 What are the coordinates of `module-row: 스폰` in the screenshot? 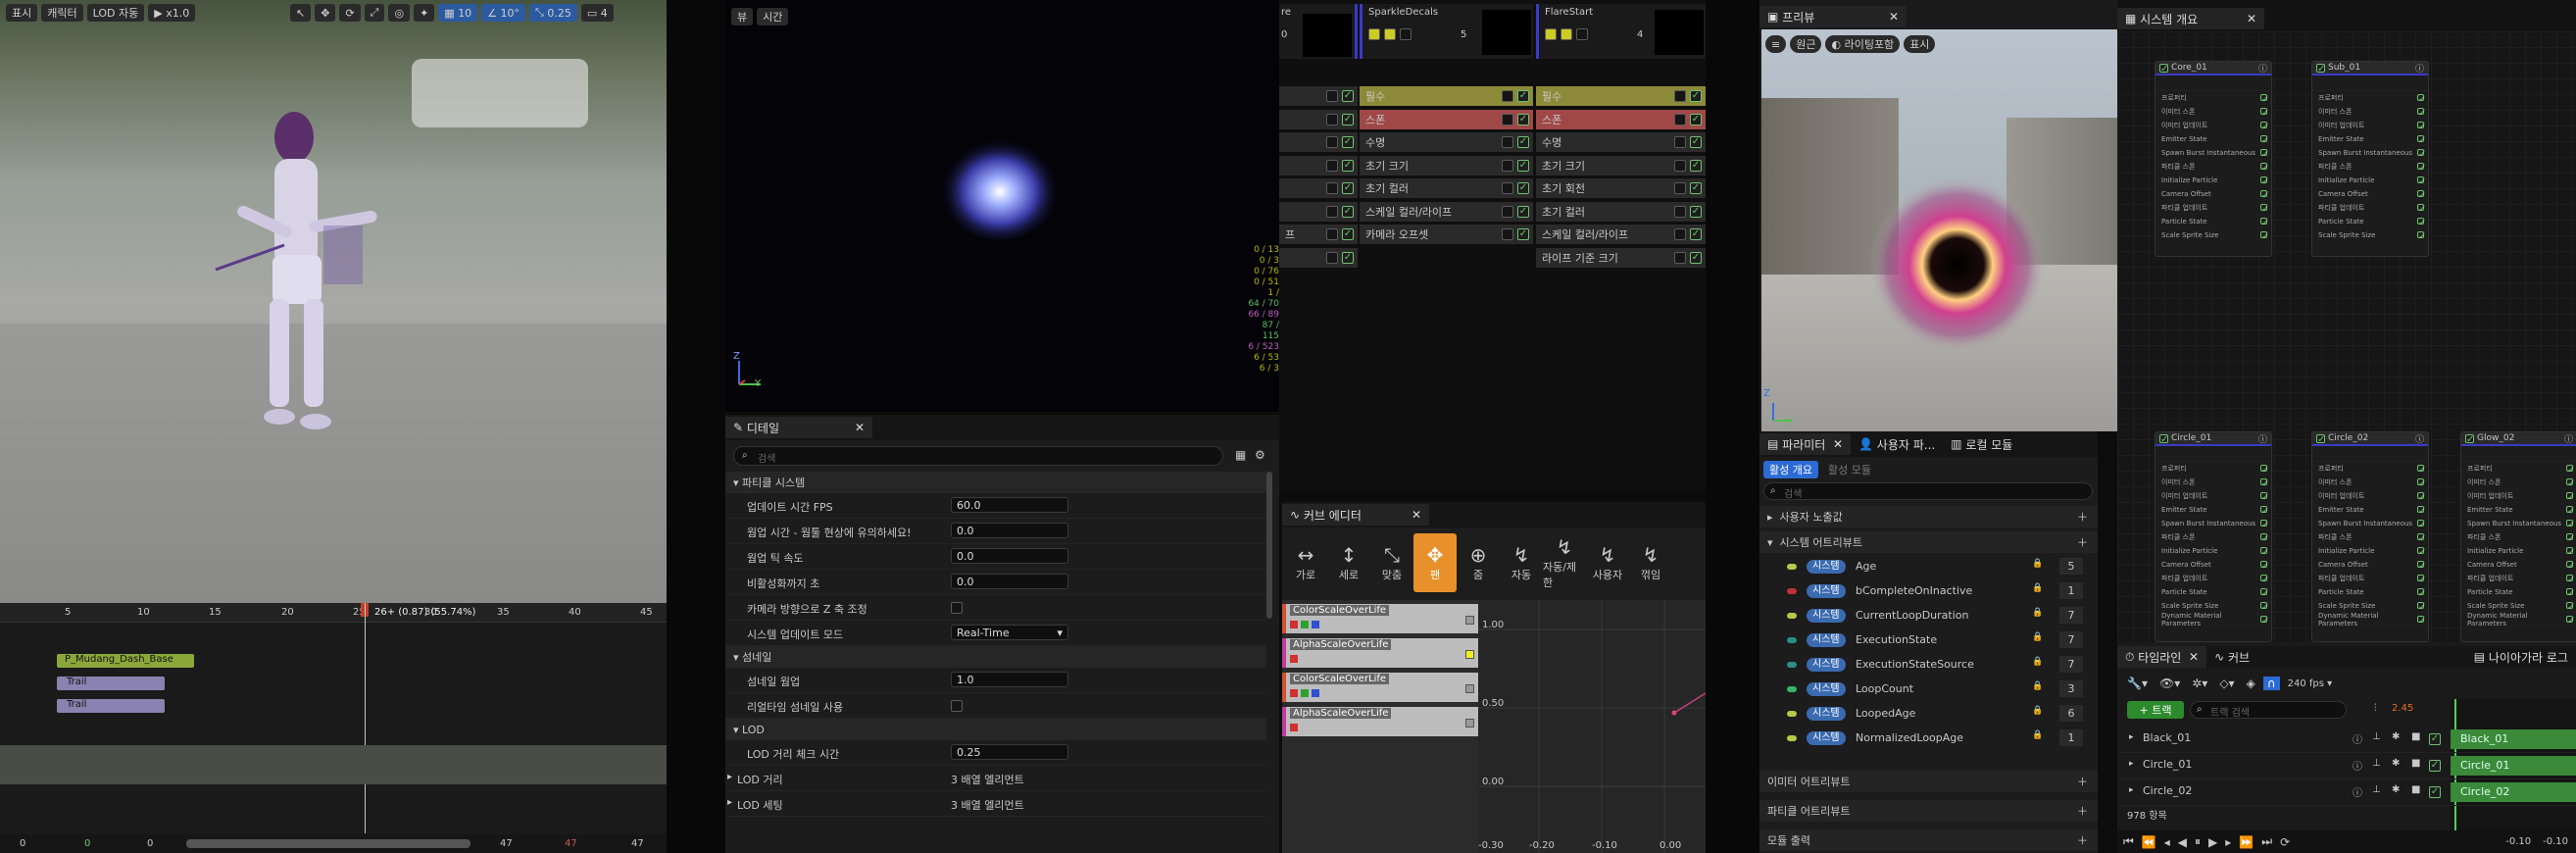 It's located at (1621, 119).